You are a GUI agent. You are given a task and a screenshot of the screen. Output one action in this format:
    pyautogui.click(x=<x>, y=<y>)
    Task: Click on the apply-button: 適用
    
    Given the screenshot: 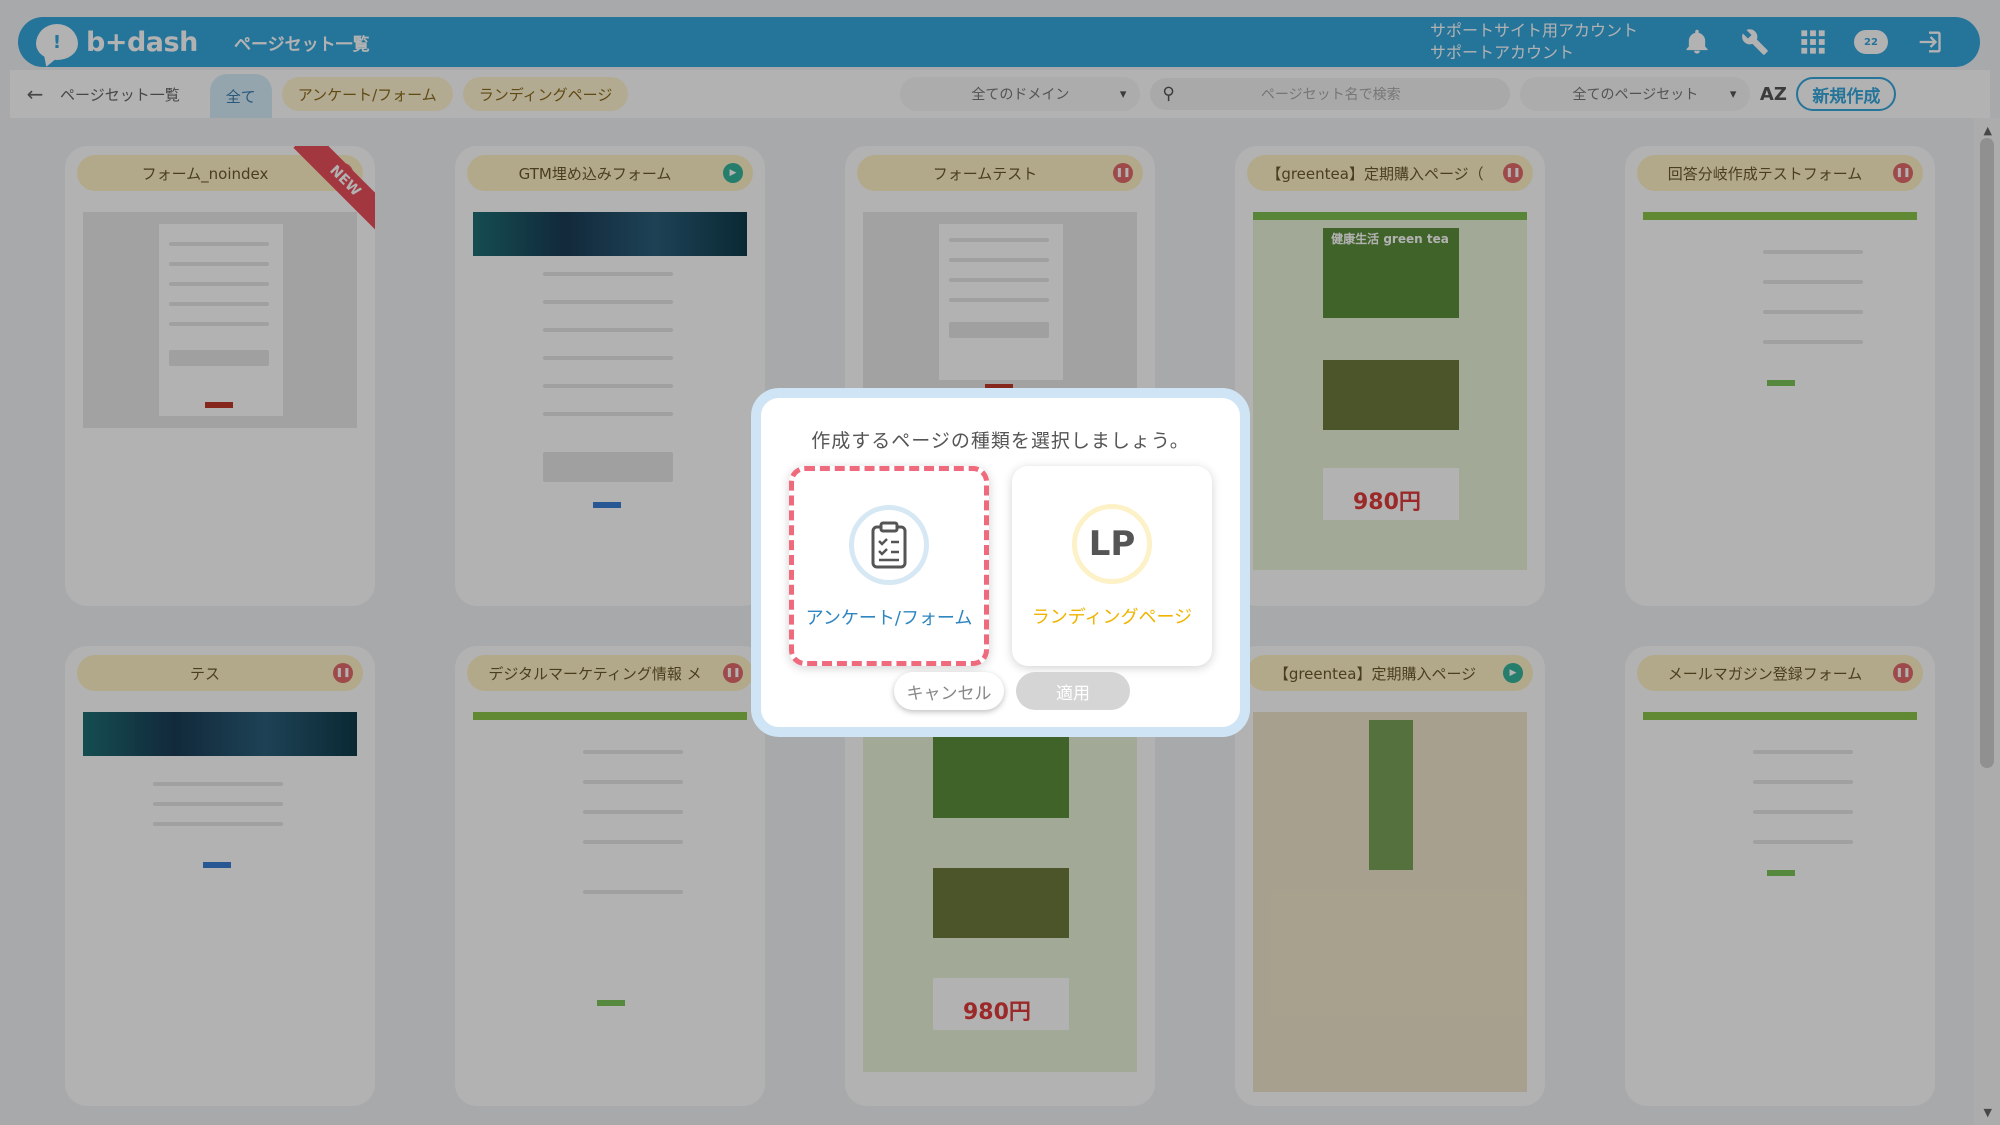 What is the action you would take?
    pyautogui.click(x=1073, y=691)
    